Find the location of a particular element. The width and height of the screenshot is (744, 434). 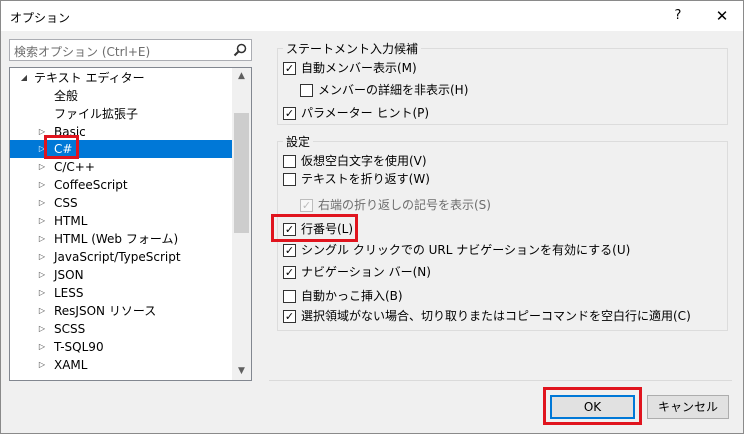

search-icon is located at coordinates (240, 50).